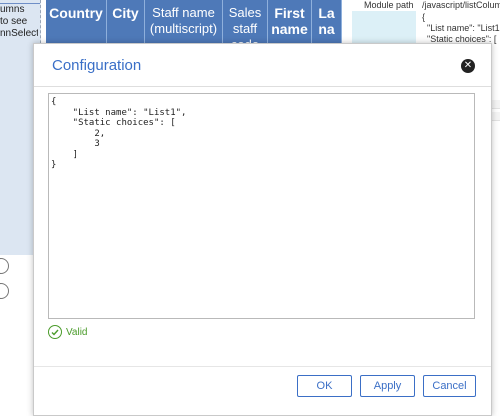 The image size is (500, 416). What do you see at coordinates (461, 5) in the screenshot?
I see `module-path-value: /javascript/listColumnSe` at bounding box center [461, 5].